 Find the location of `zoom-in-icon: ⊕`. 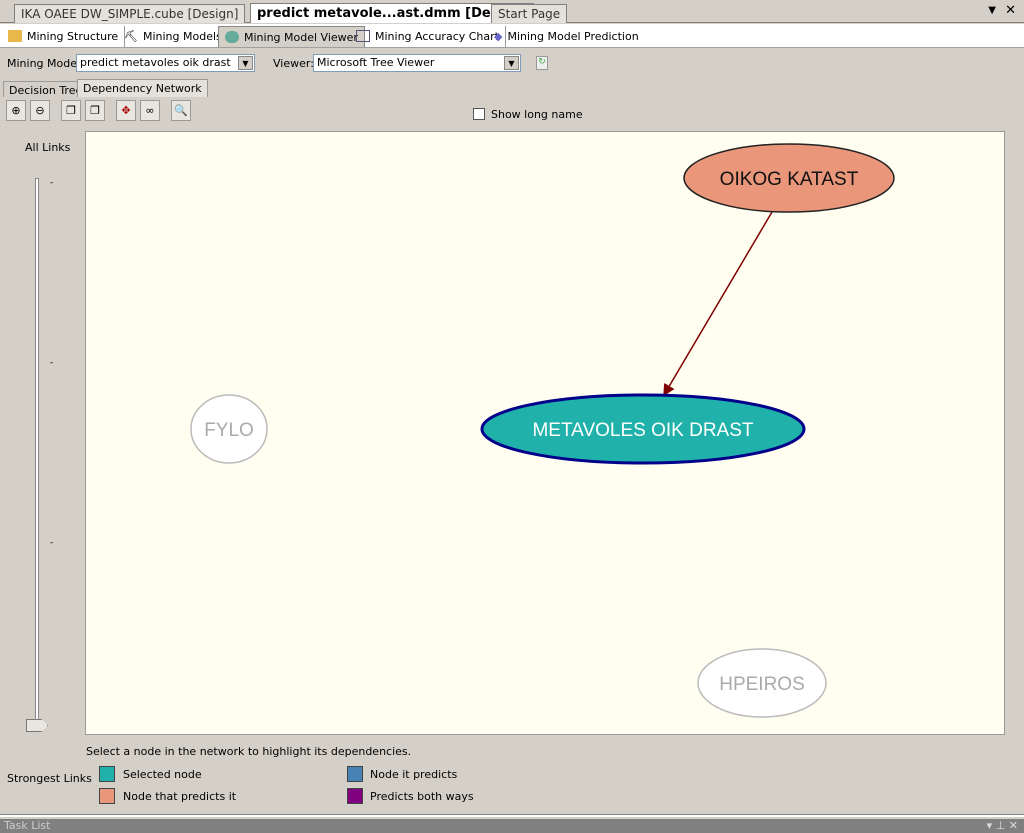

zoom-in-icon: ⊕ is located at coordinates (16, 110).